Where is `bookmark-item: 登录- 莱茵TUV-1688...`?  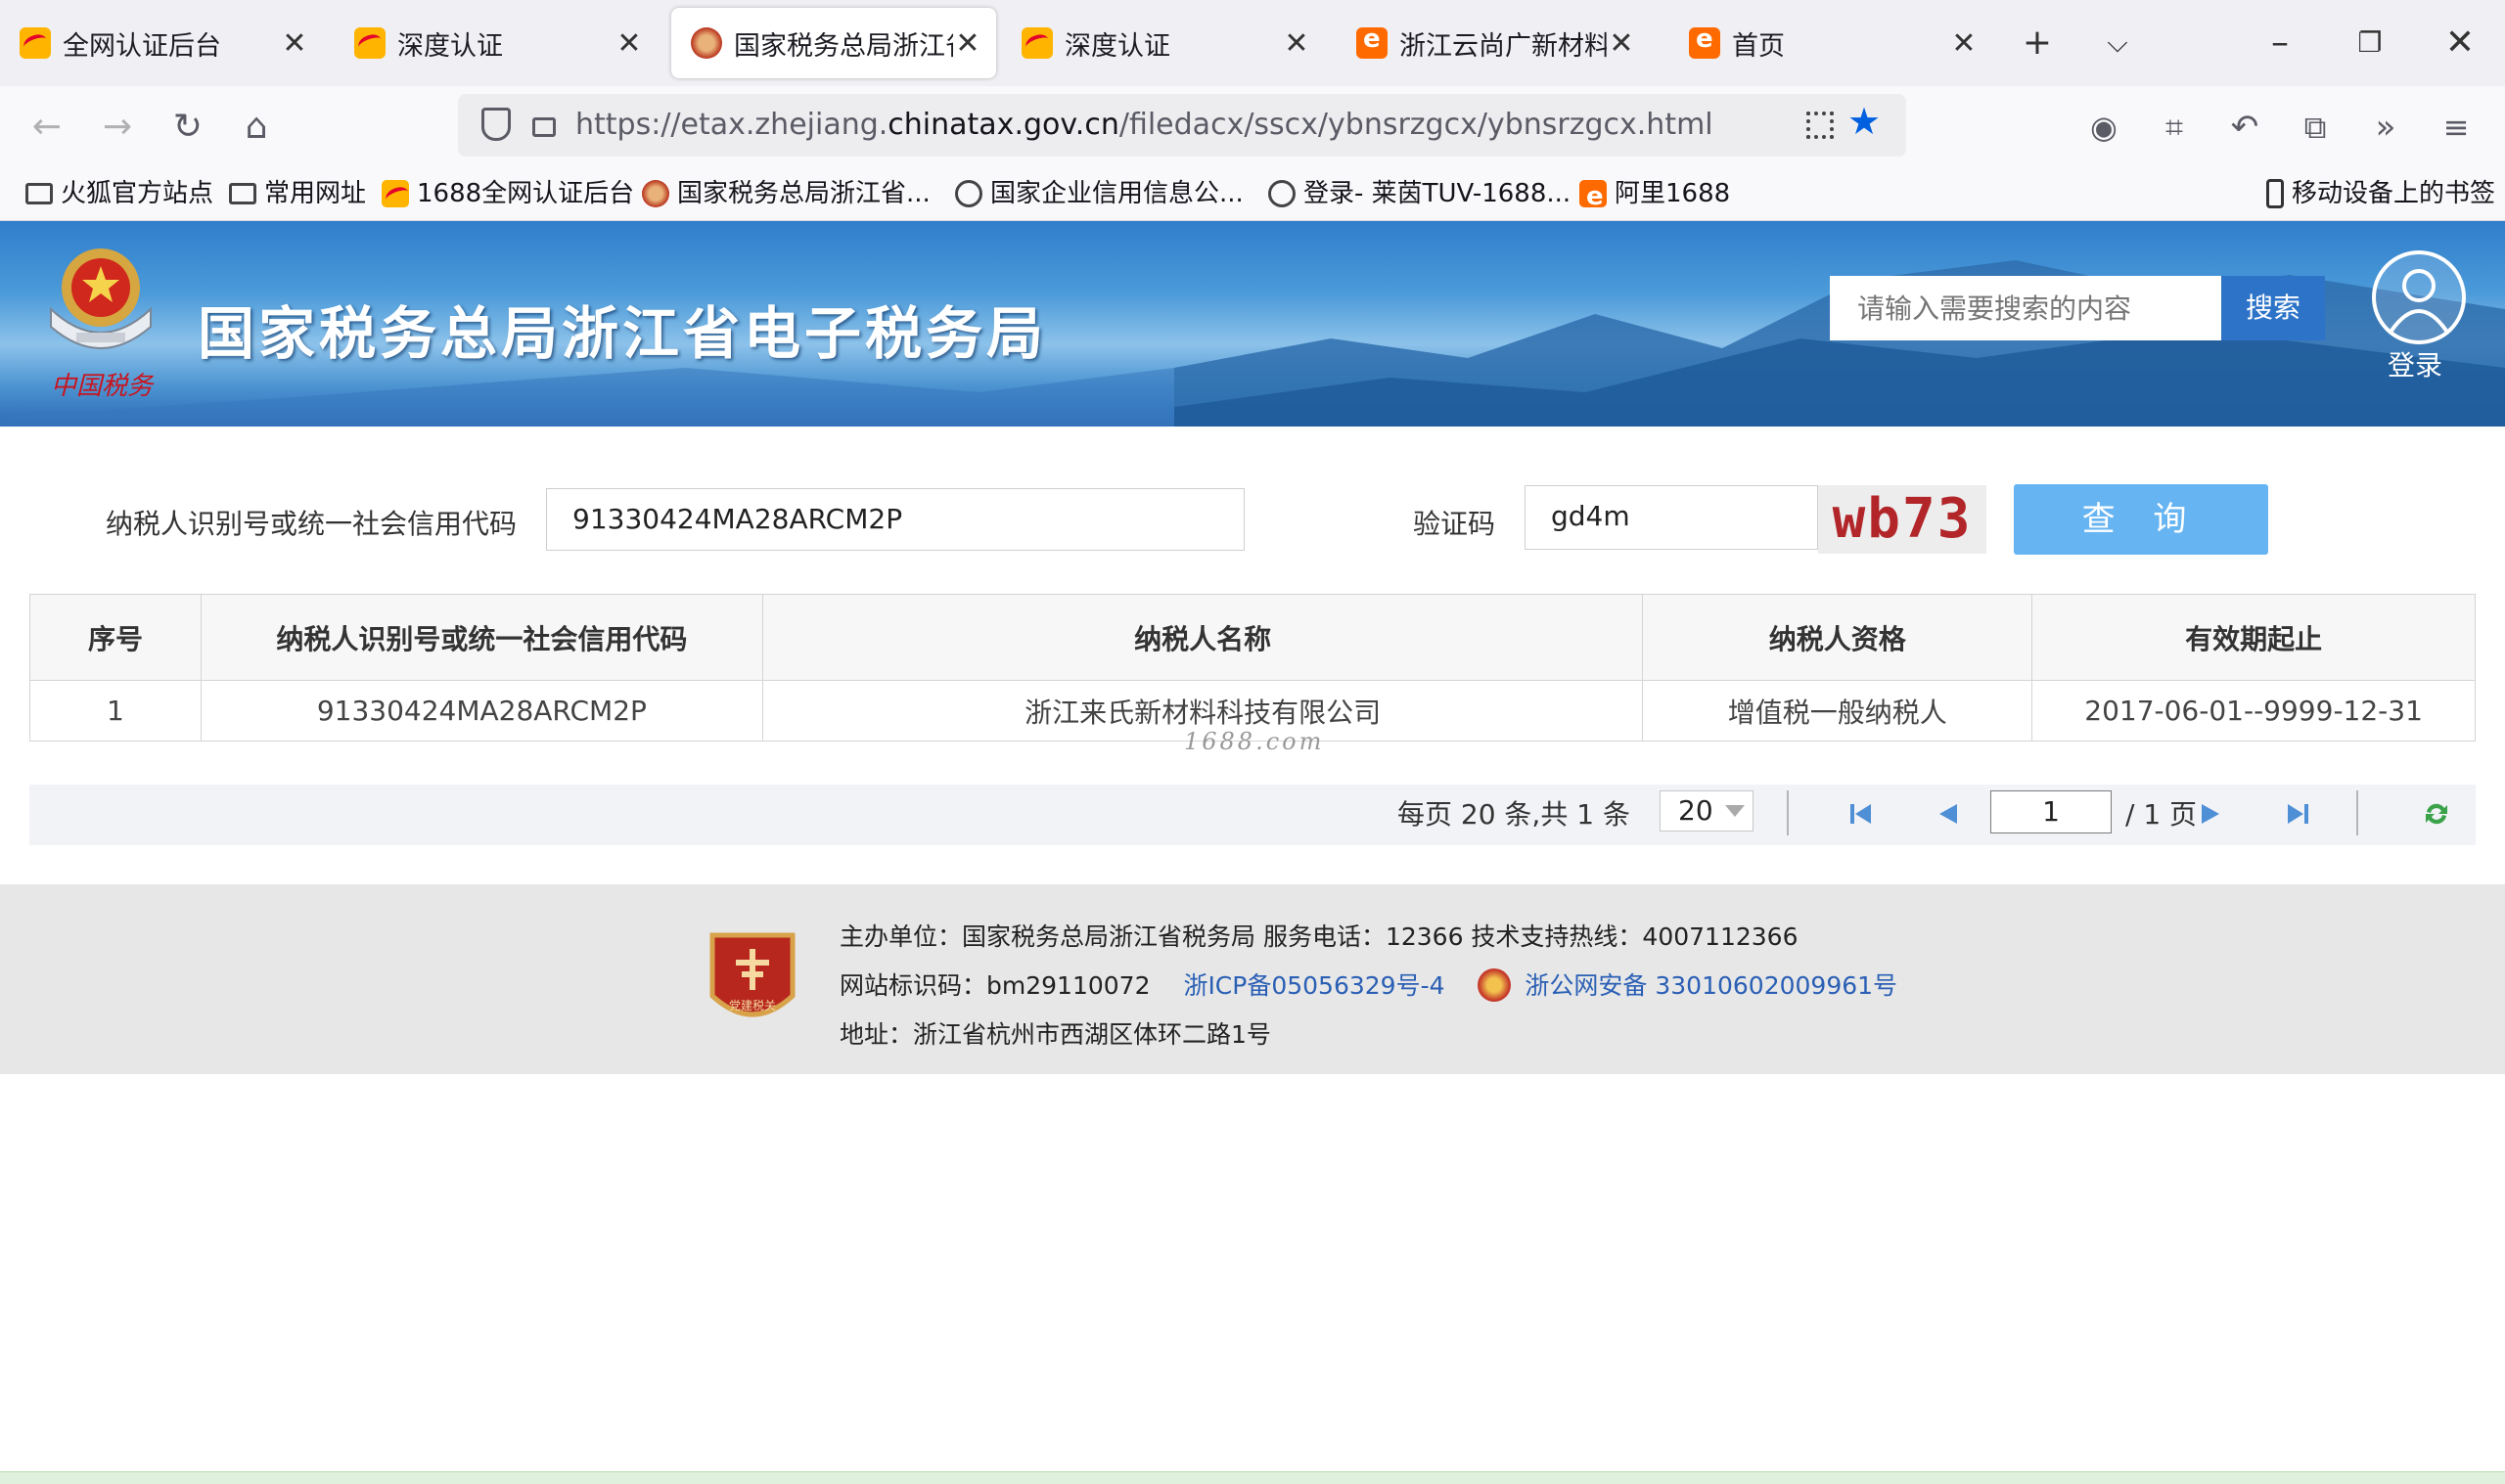
bookmark-item: 登录- 莱茵TUV-1688... is located at coordinates (1419, 193).